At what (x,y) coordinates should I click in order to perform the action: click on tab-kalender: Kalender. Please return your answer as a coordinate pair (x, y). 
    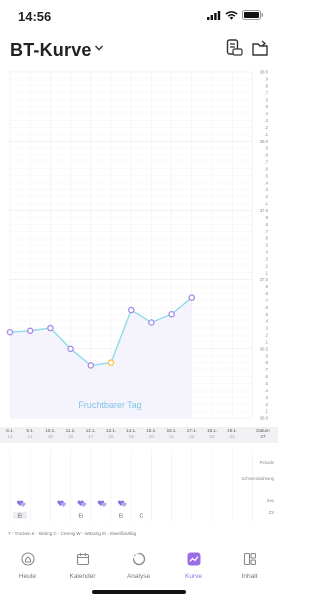
    Looking at the image, I should click on (82, 566).